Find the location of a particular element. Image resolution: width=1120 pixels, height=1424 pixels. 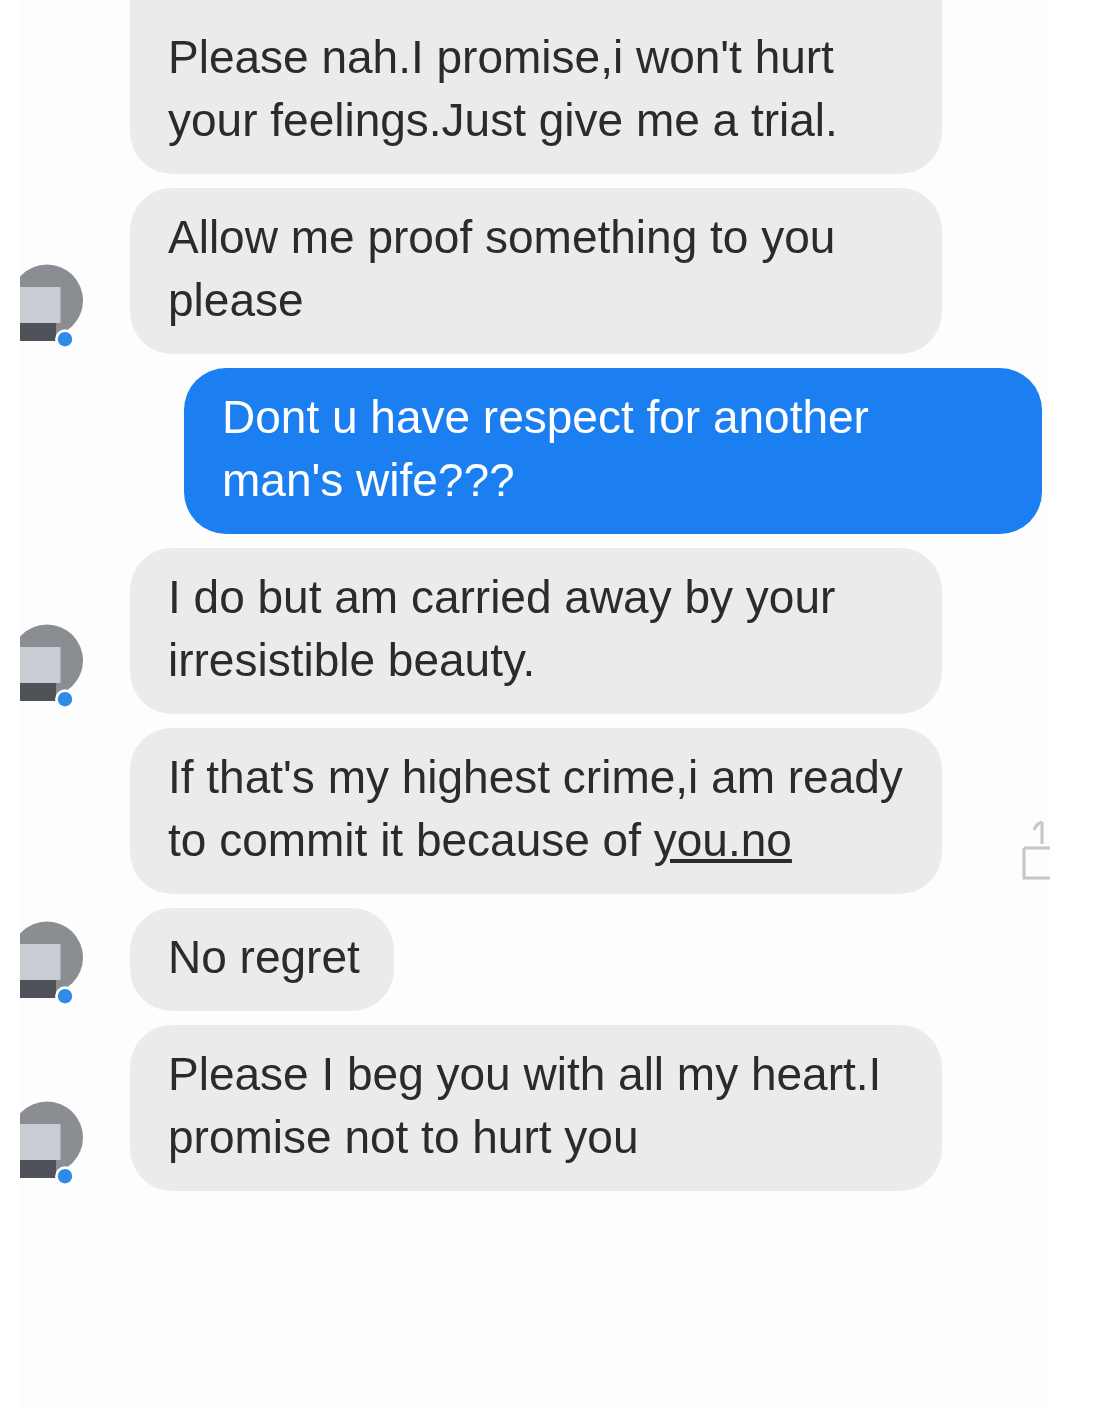

message-bubble: I do but am carried away by your irresistible beauty. is located at coordinates (536, 631).